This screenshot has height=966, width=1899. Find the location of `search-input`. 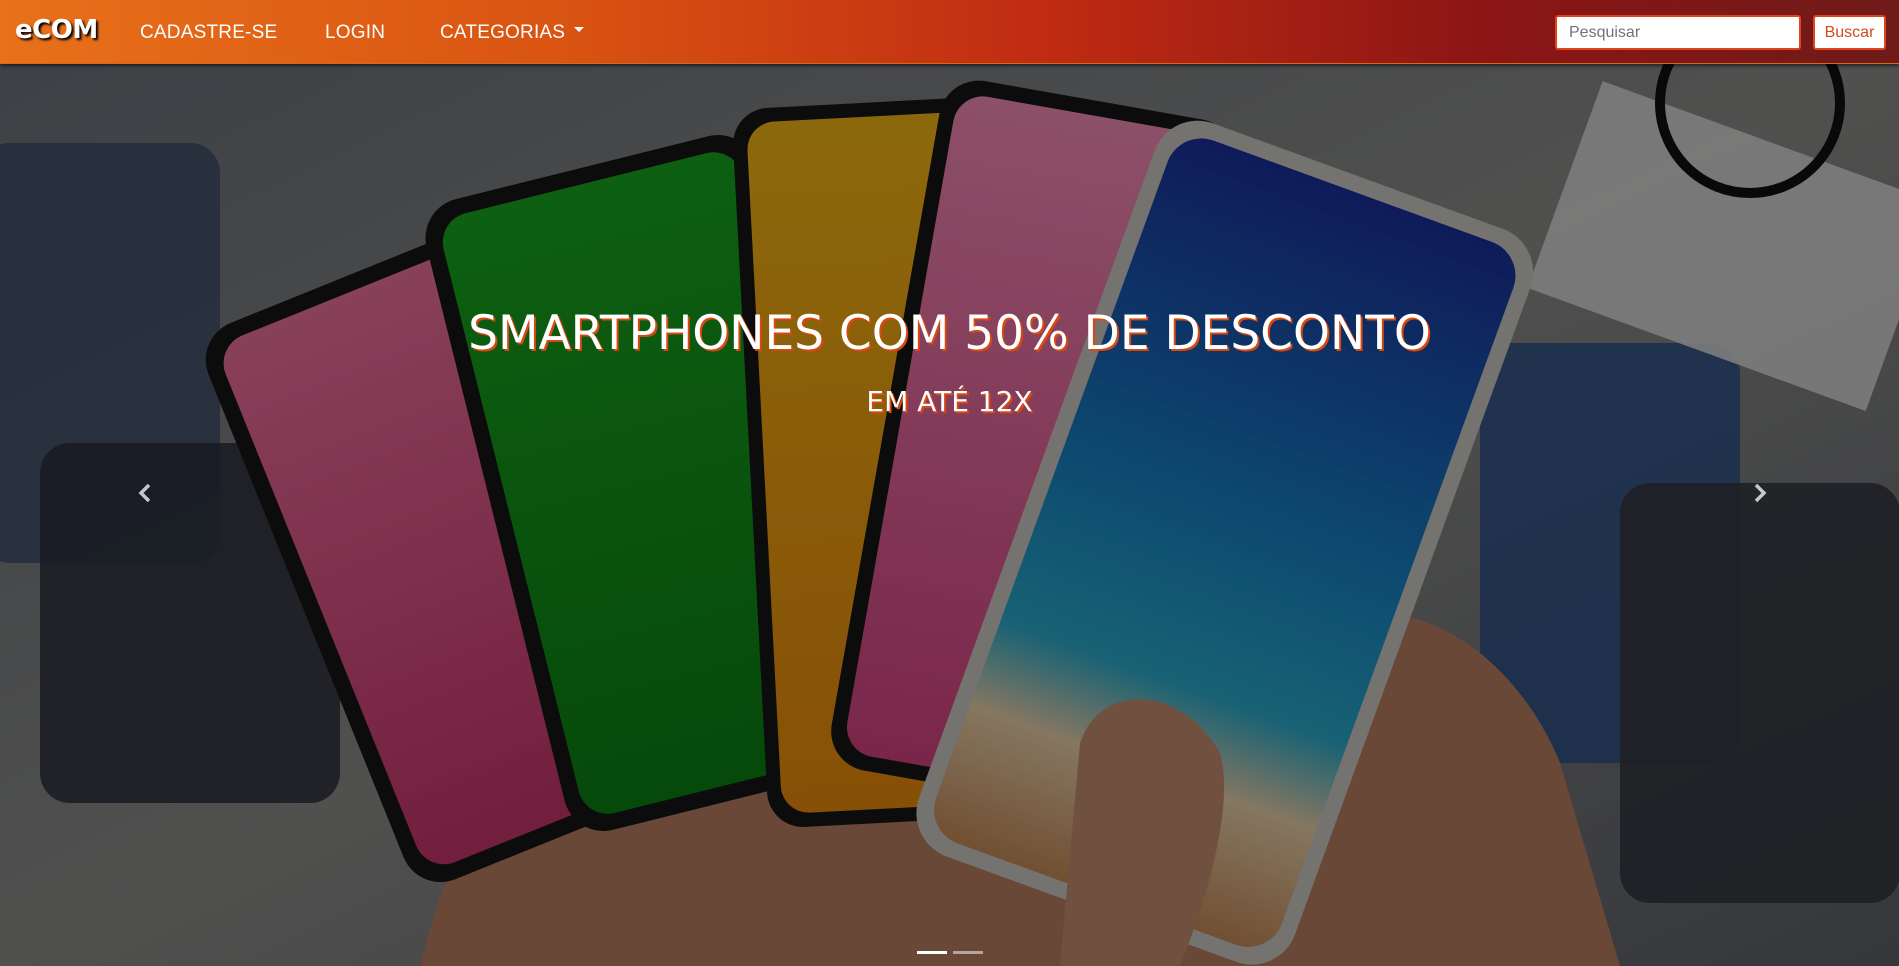

search-input is located at coordinates (1678, 32).